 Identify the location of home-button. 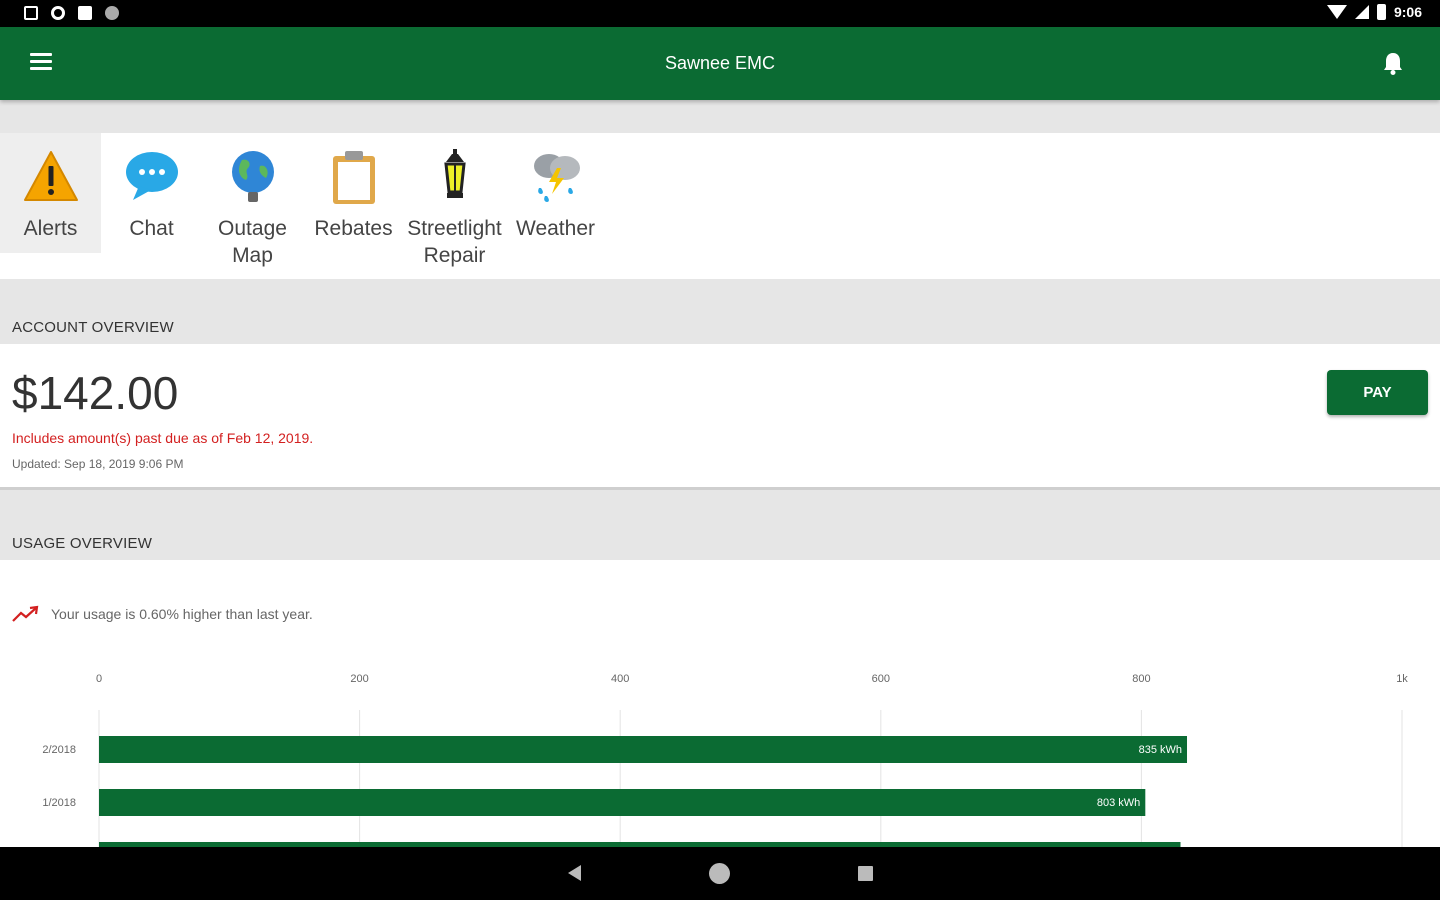
(719, 873).